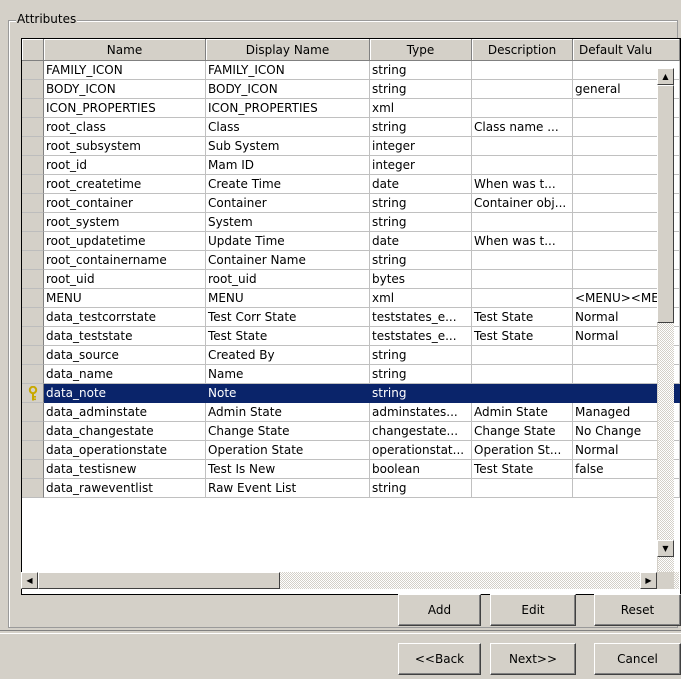  Describe the element at coordinates (626, 50) in the screenshot. I see `column-header-default-value: Default Valu` at that location.